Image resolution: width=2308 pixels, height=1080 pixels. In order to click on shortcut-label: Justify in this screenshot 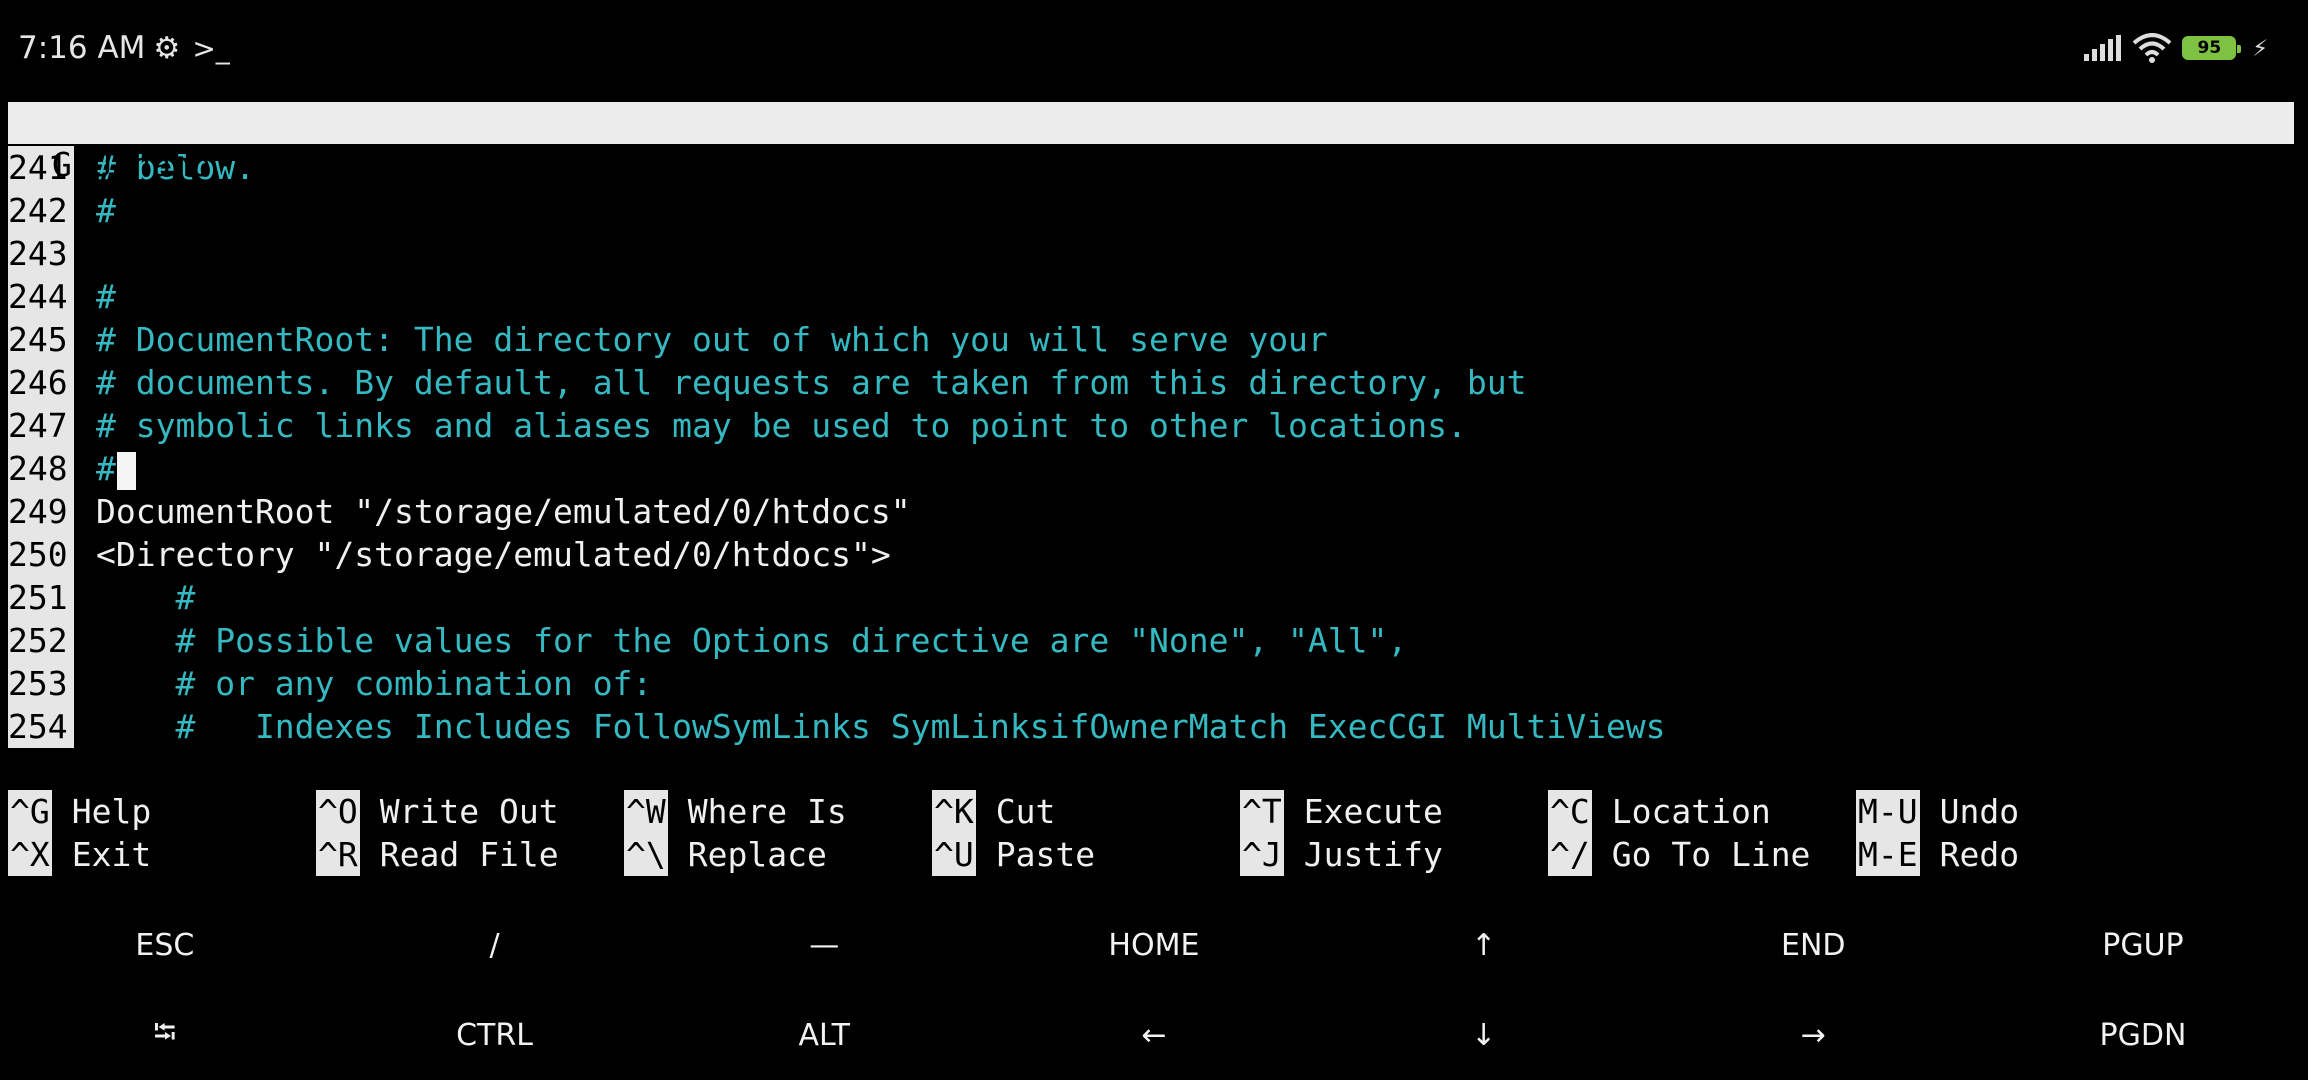, I will do `click(1373, 854)`.